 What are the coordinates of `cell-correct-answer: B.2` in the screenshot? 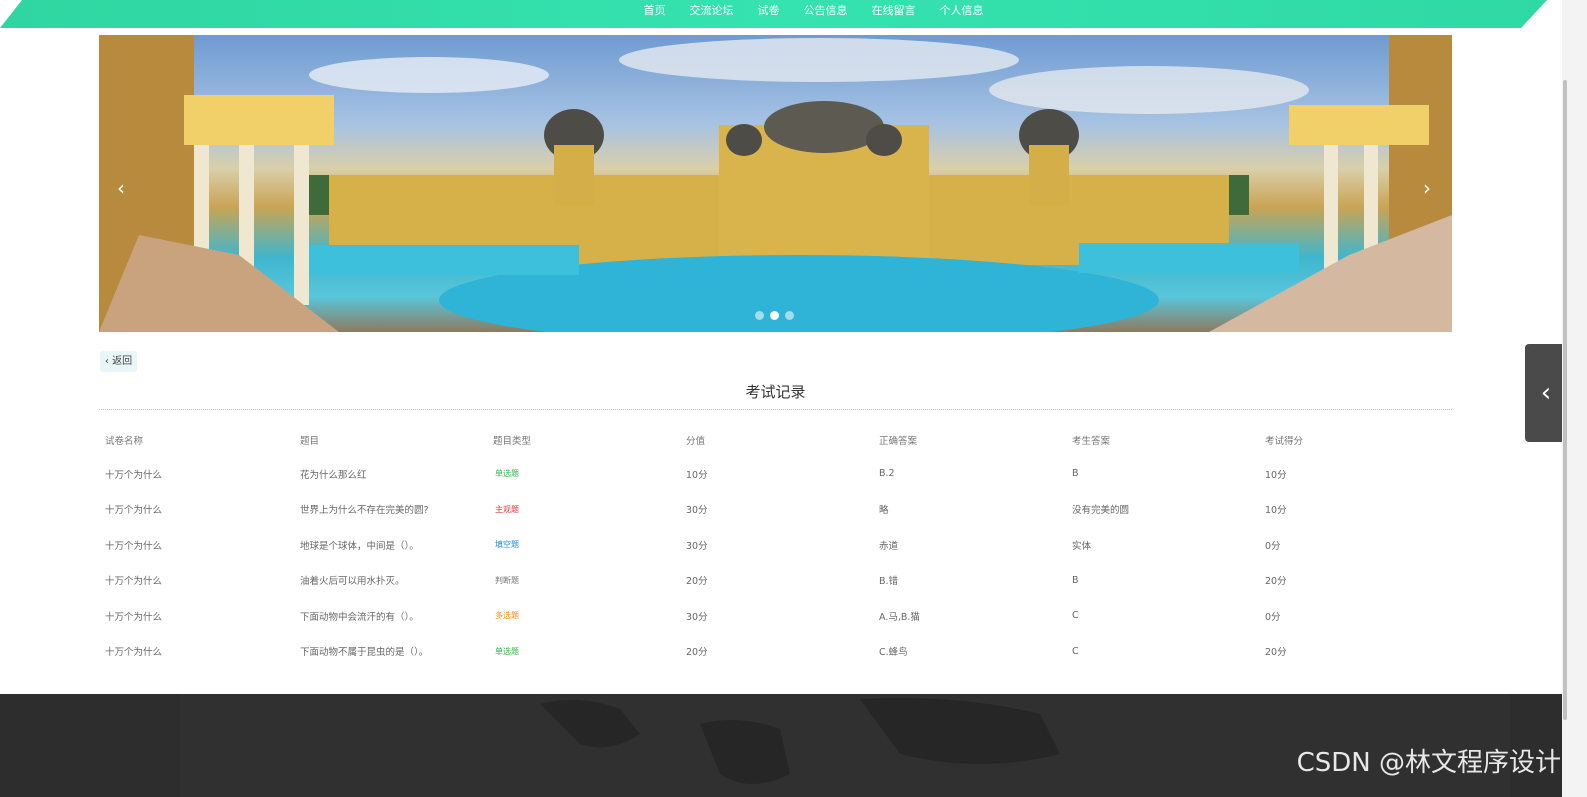 It's located at (887, 474).